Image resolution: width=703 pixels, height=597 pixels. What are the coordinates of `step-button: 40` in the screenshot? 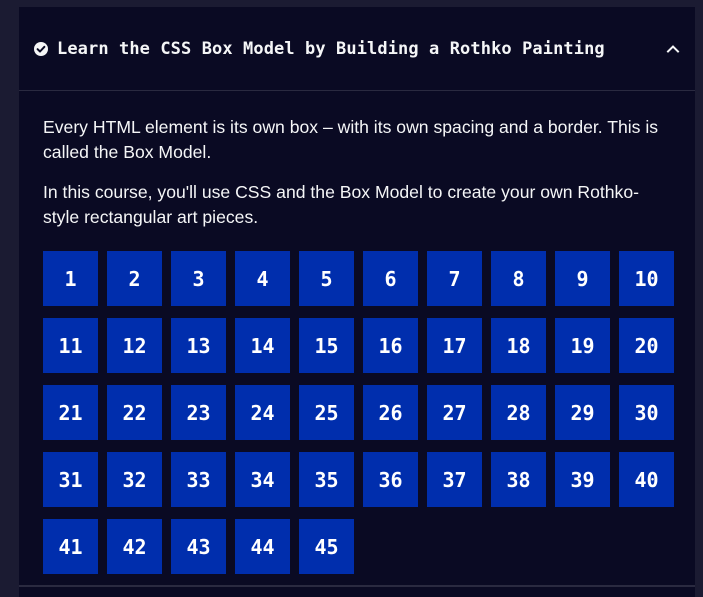 It's located at (646, 479).